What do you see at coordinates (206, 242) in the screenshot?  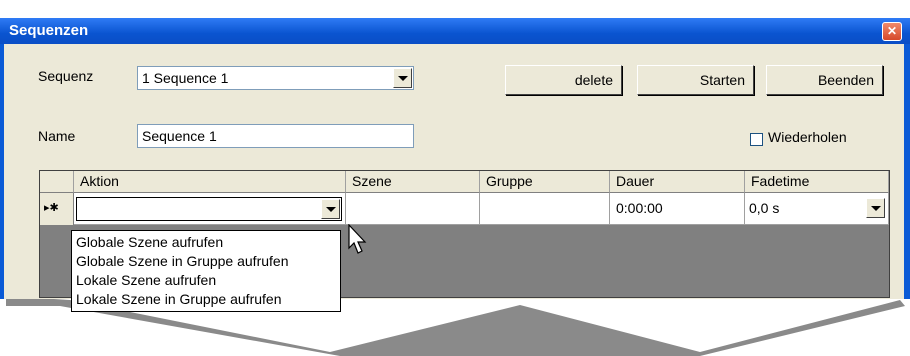 I see `dropdown-option: Globale Szene aufrufen` at bounding box center [206, 242].